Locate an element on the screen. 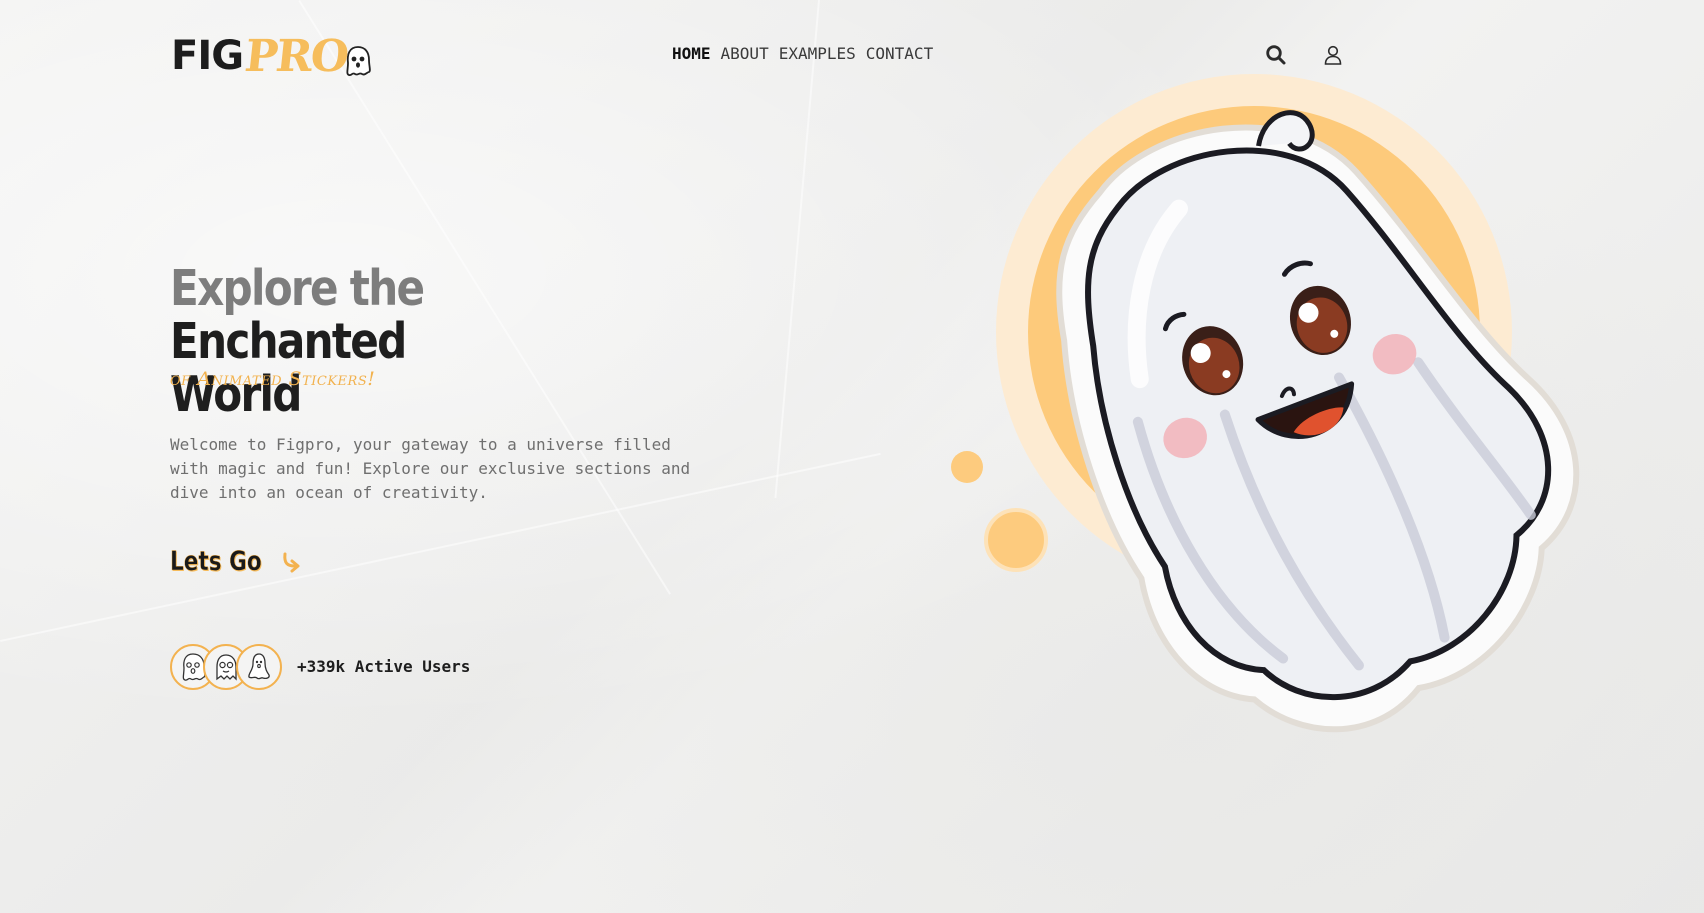 Image resolution: width=1704 pixels, height=913 pixels. logo-text-fig: FIG is located at coordinates (207, 56).